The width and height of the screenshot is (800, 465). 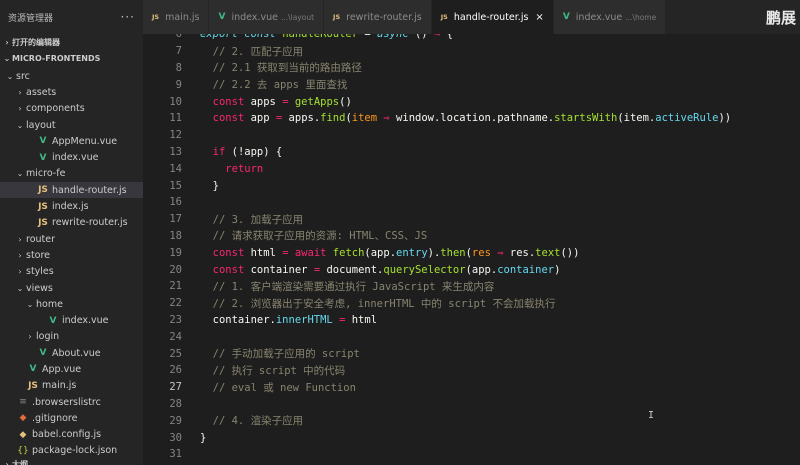 What do you see at coordinates (71, 42) in the screenshot?
I see `open-editors-section: › 打开的编辑器` at bounding box center [71, 42].